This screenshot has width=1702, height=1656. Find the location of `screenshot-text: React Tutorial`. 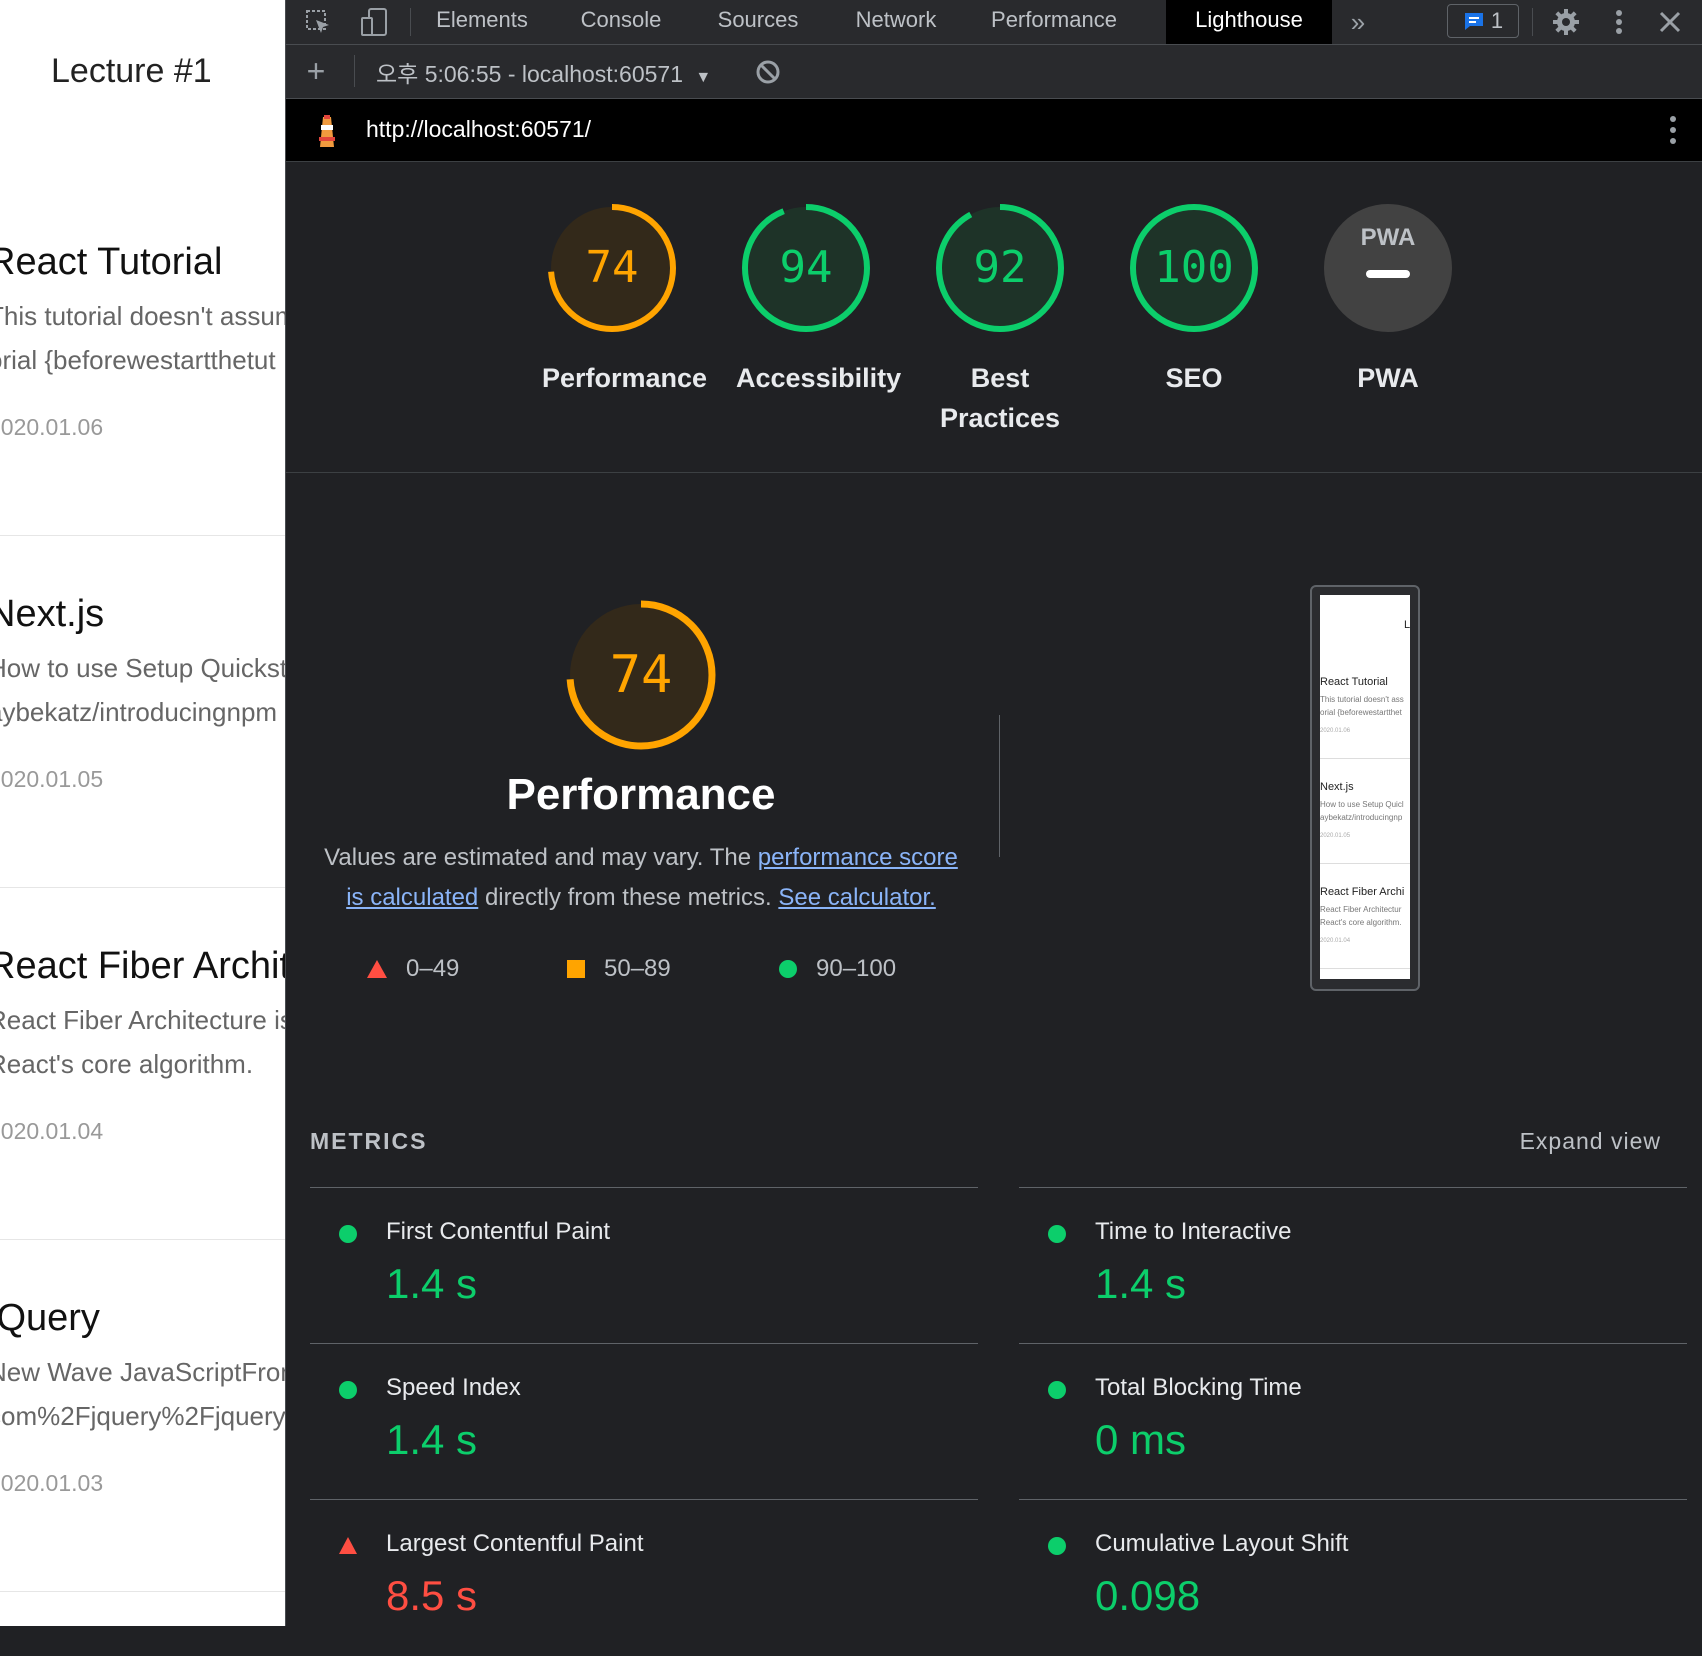

screenshot-text: React Tutorial is located at coordinates (1354, 682).